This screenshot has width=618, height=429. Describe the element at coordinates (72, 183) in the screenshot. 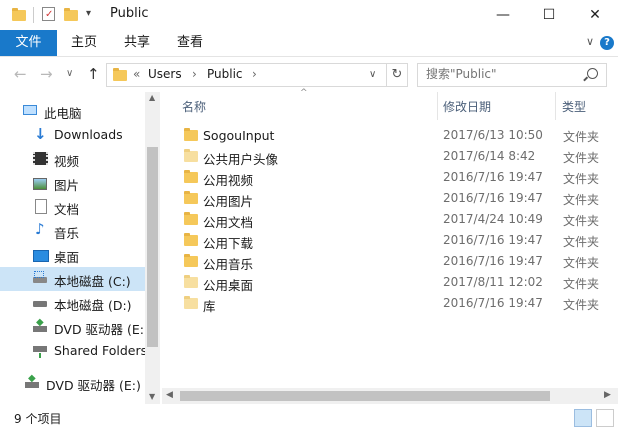

I see `sidebar-item-pictures: 图片` at that location.